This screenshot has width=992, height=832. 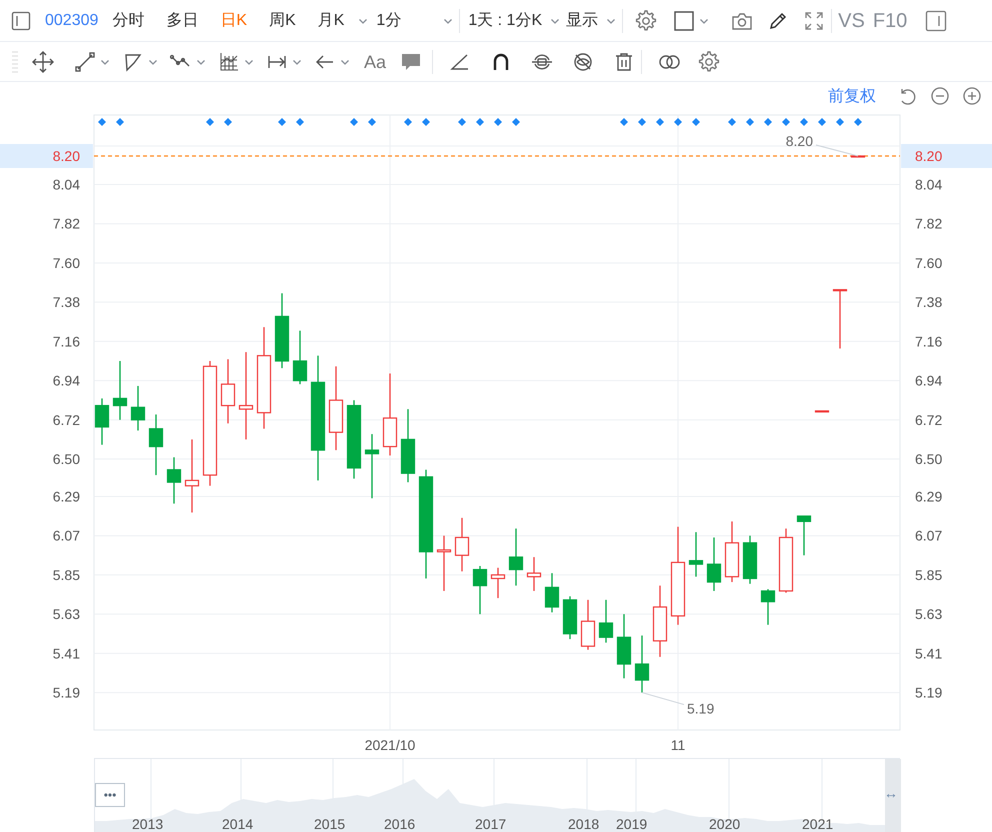 I want to click on stock-code: 002309, so click(x=71, y=20).